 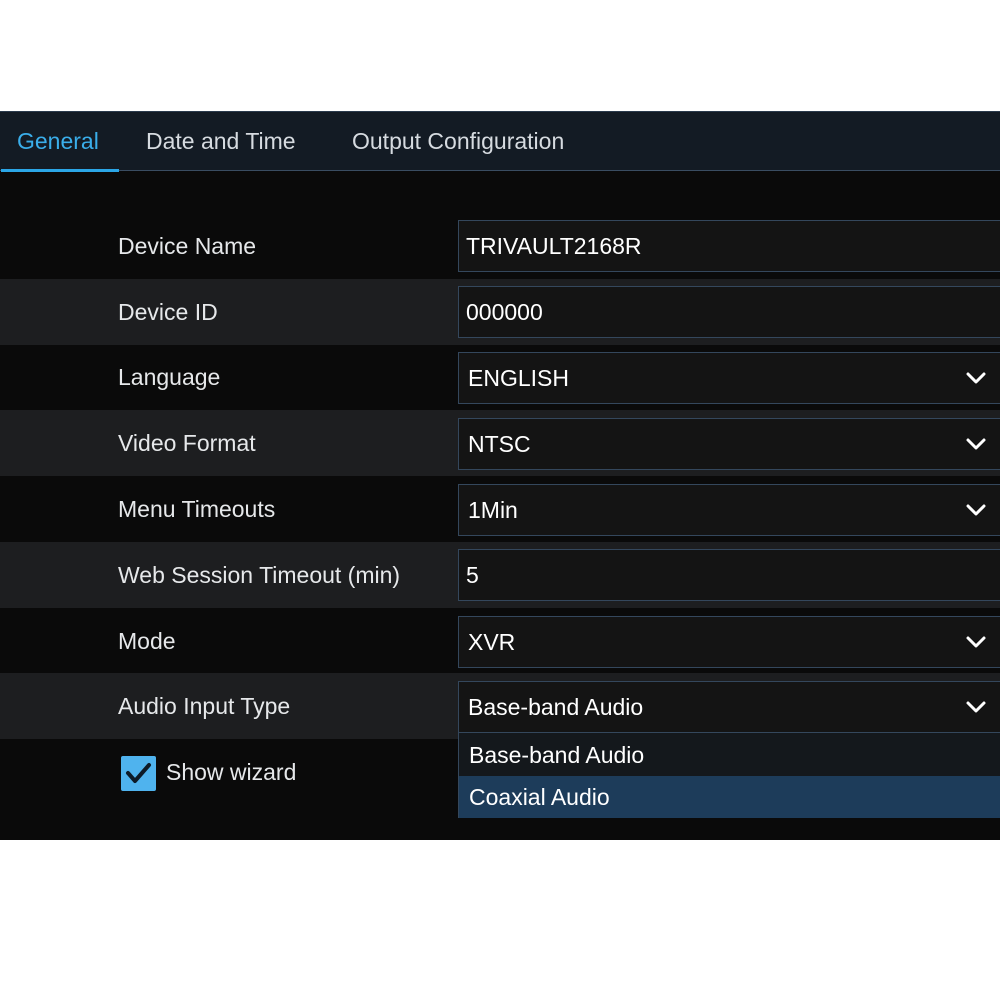 I want to click on show-wizard-label: Show wizard, so click(x=231, y=772).